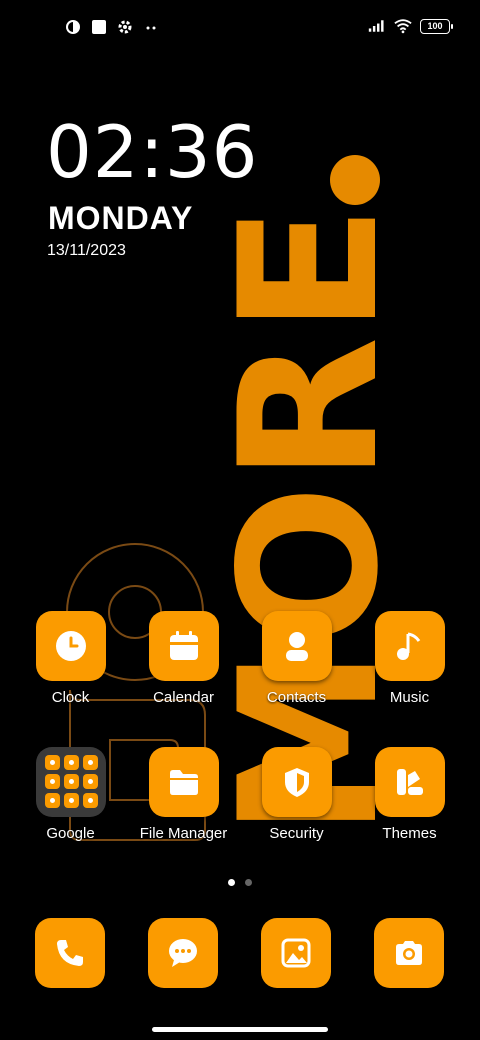 This screenshot has height=1040, width=480. Describe the element at coordinates (52, 762) in the screenshot. I see `google-app-mini-icon` at that location.